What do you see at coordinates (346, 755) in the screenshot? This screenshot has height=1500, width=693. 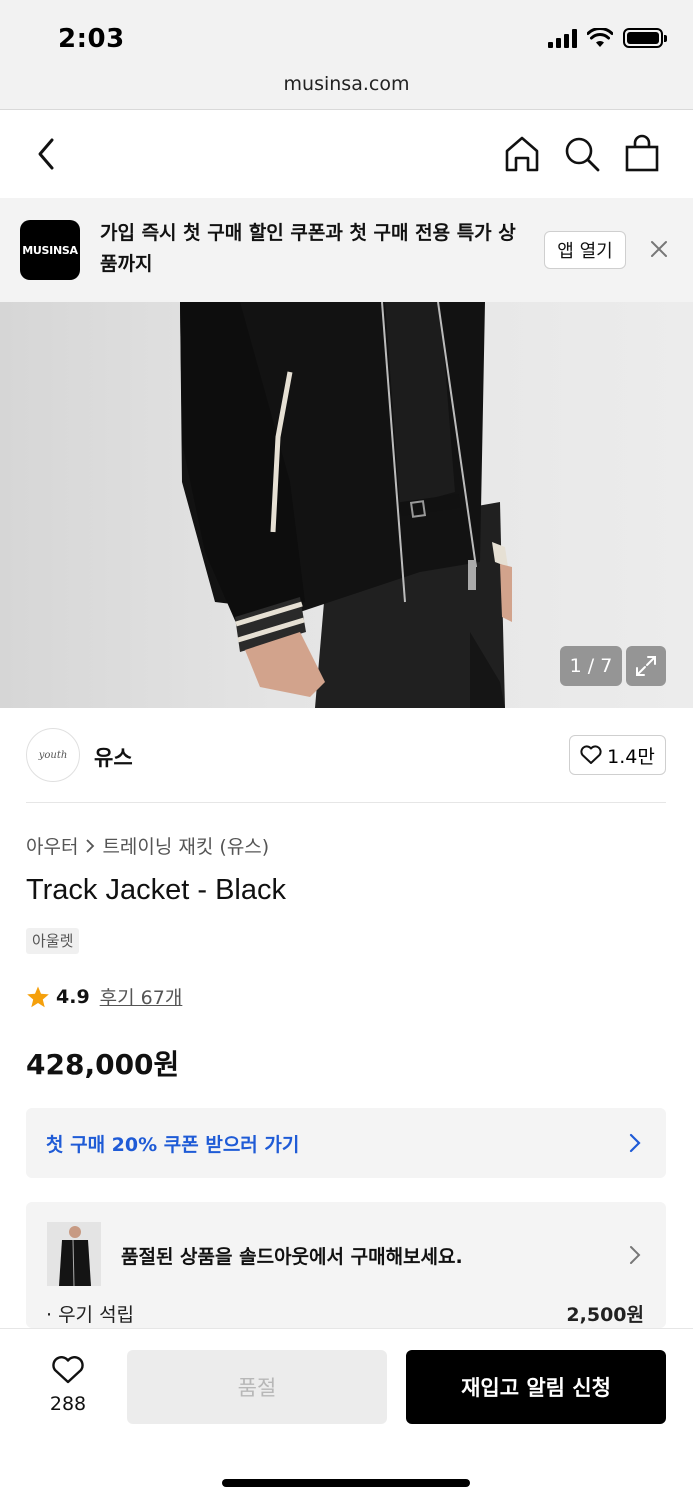 I see `brand-row: youth 유스 1.4만` at bounding box center [346, 755].